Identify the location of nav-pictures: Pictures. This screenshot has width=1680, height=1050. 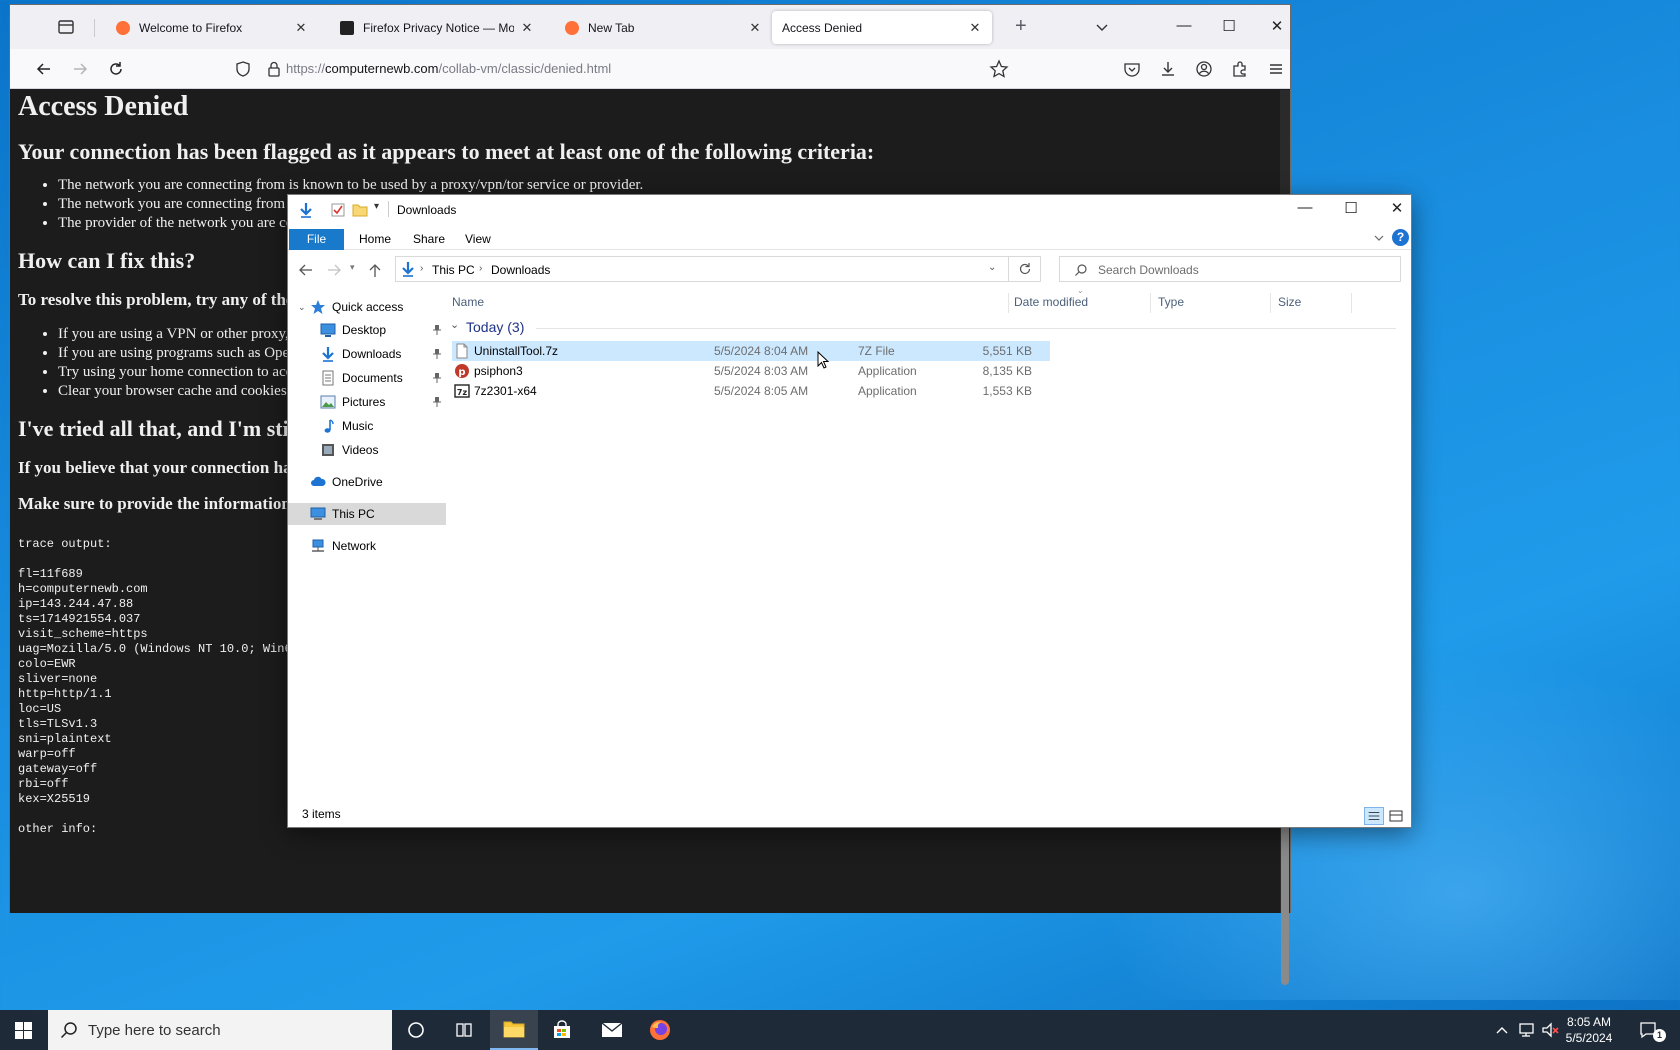
(367, 402).